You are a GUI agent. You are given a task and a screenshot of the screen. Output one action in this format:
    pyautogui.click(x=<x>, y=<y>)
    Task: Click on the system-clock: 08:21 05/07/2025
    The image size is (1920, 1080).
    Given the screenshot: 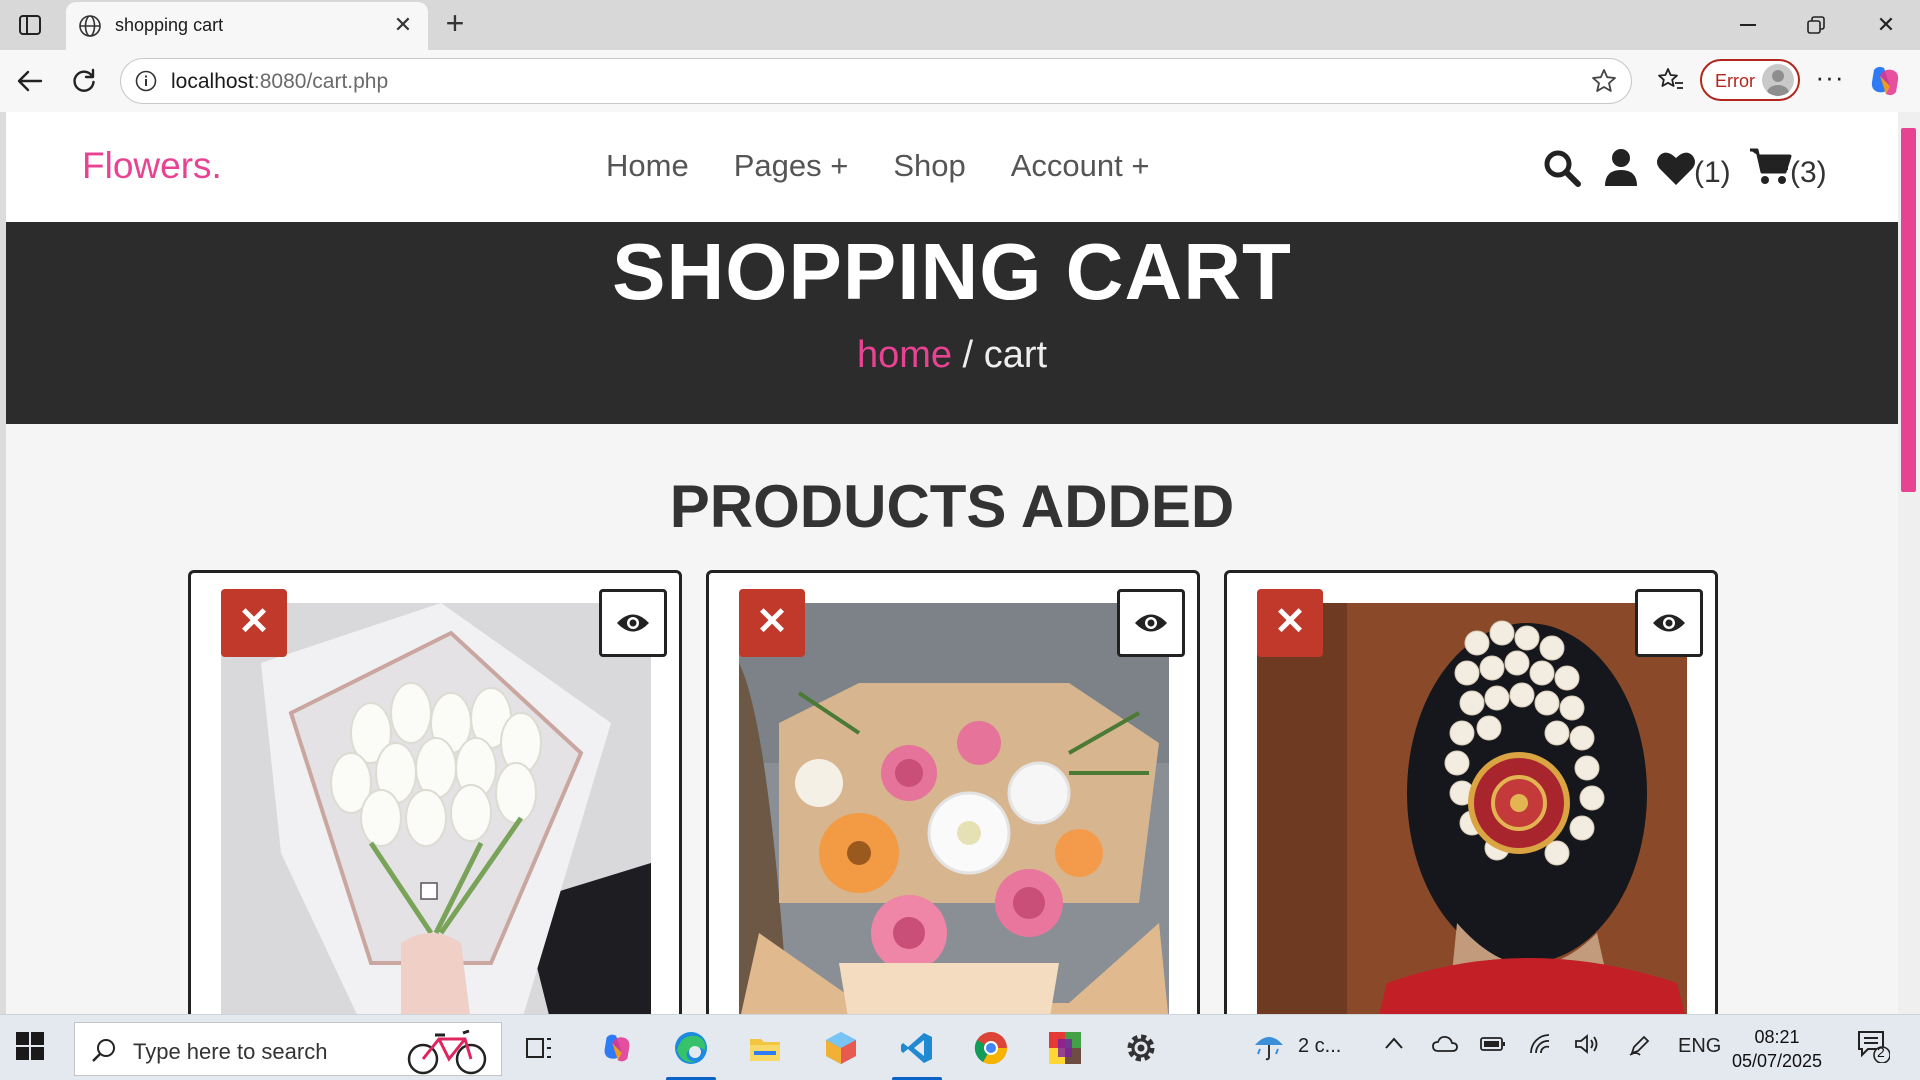 What is the action you would take?
    pyautogui.click(x=1777, y=1049)
    